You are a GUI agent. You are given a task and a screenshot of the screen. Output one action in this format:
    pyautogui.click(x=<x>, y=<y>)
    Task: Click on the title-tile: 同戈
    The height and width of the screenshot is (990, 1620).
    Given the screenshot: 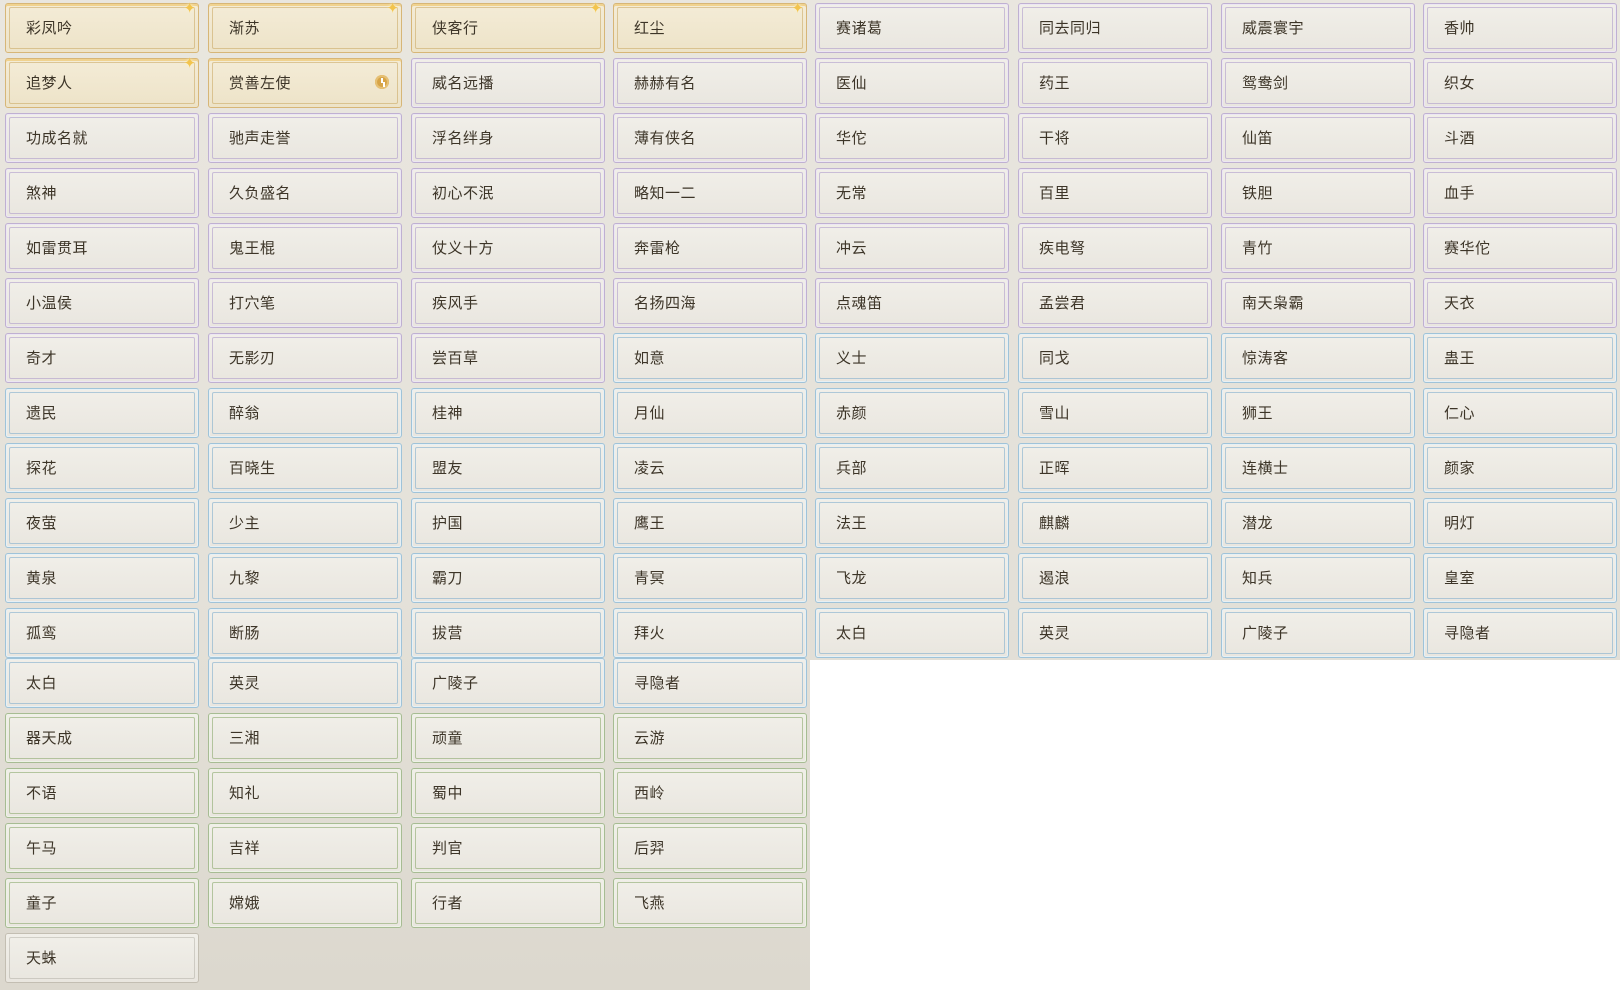 What is the action you would take?
    pyautogui.click(x=1115, y=358)
    